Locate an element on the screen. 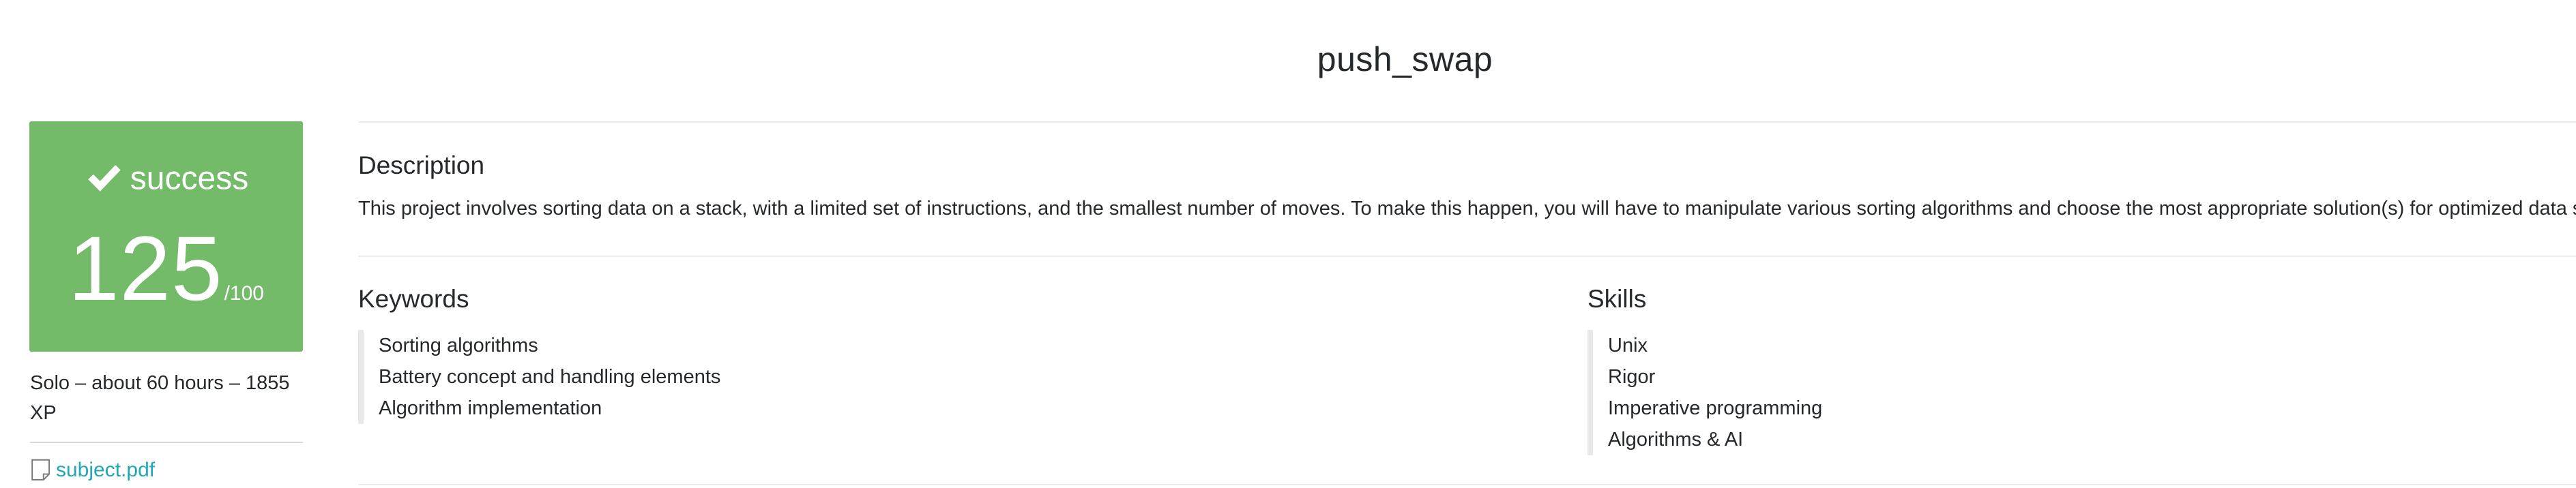 This screenshot has width=2576, height=488. skills-heading: Skills is located at coordinates (1617, 299).